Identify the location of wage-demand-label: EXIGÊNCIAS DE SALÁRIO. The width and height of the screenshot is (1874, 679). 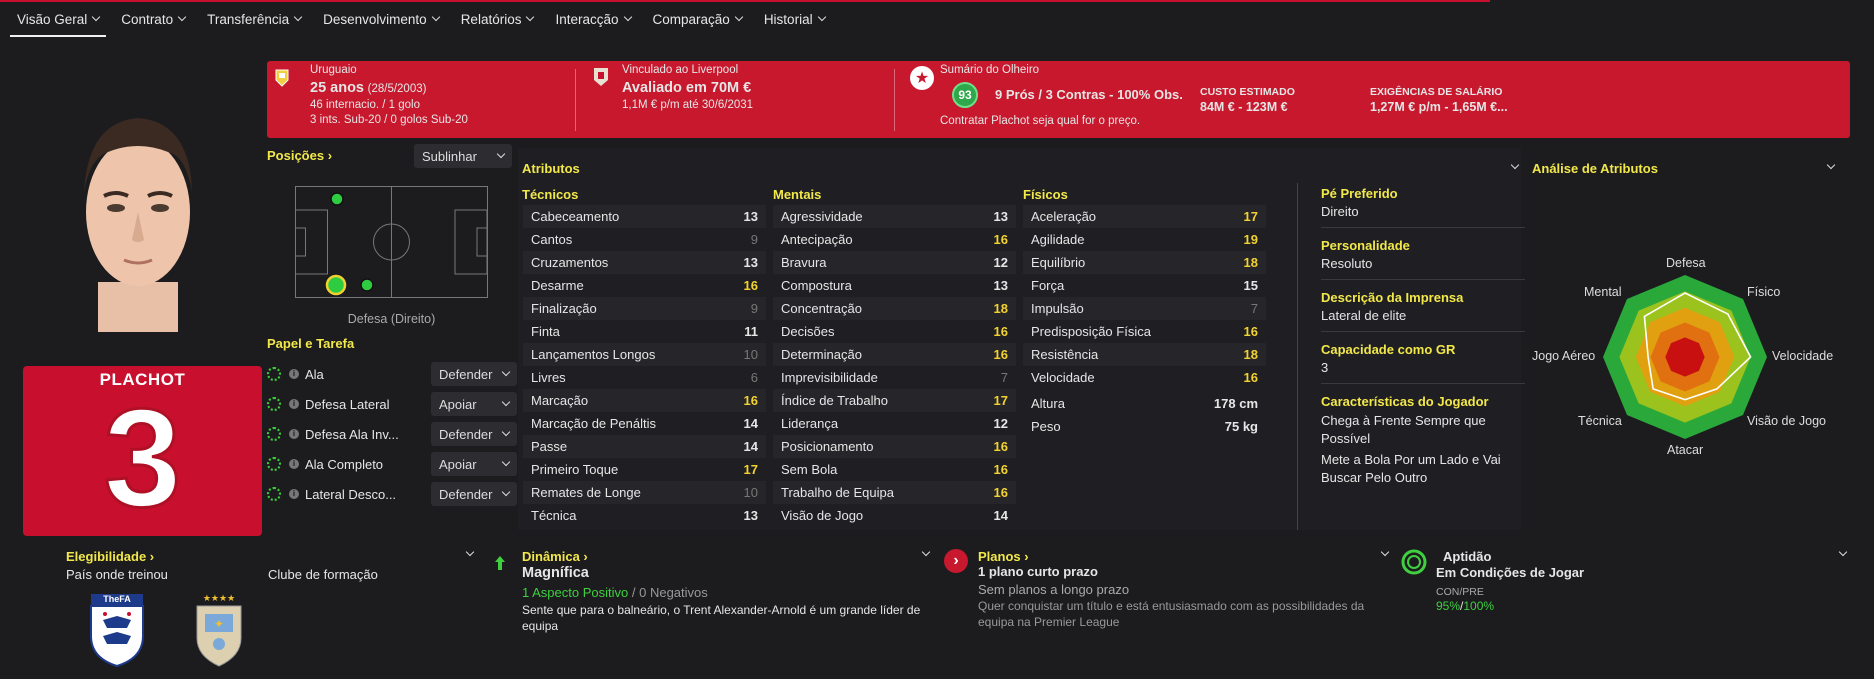
(1436, 92).